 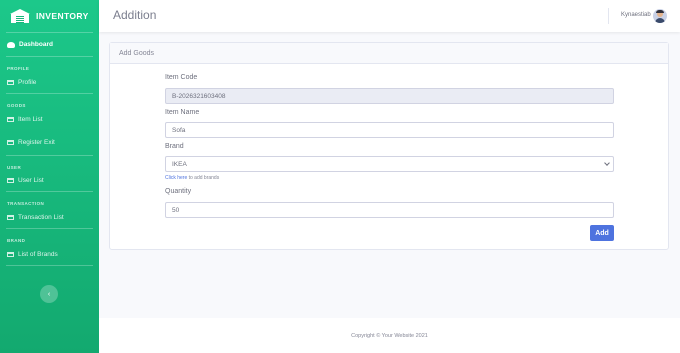 I want to click on sidebar-toggle-button: ‹, so click(x=49, y=294).